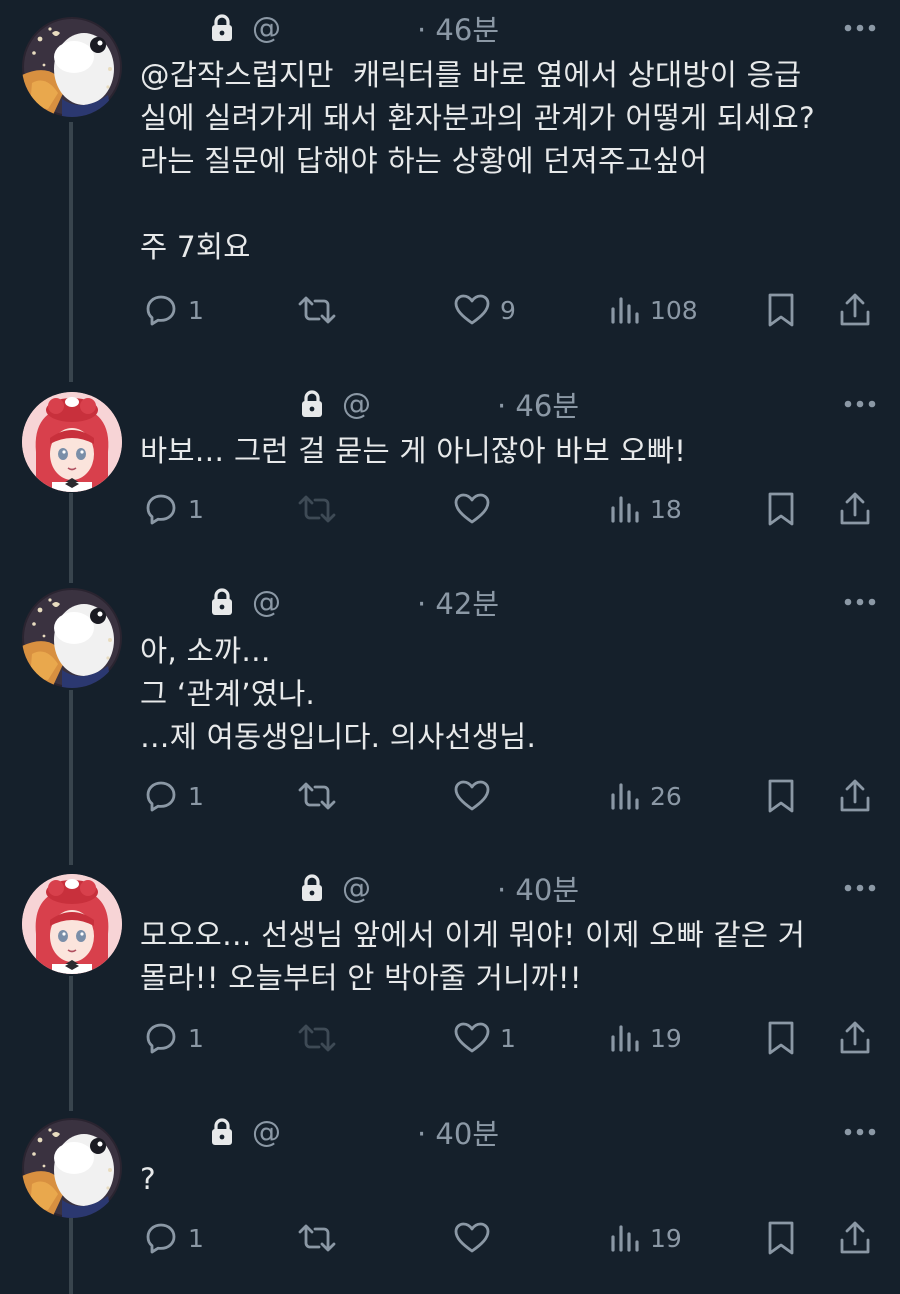  Describe the element at coordinates (440, 404) in the screenshot. I see `tweet-header: @ · 46분` at that location.